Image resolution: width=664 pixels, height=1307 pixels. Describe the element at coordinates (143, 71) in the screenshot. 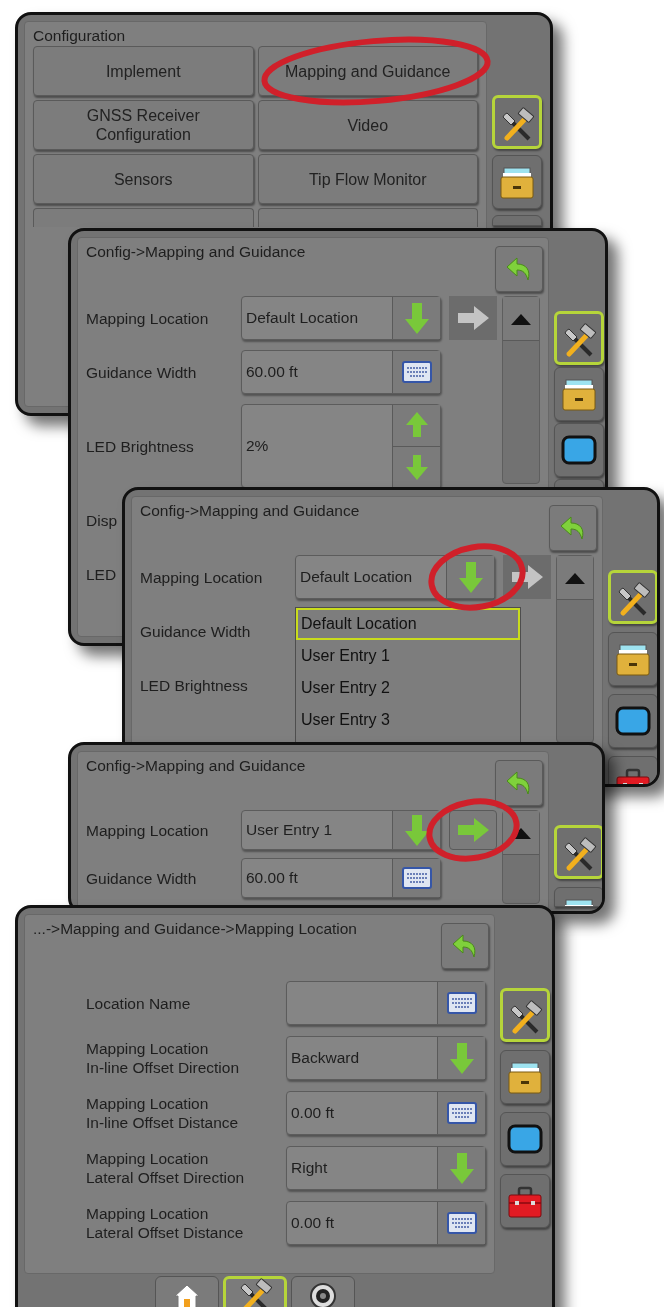

I see `menu-button: Implement` at that location.